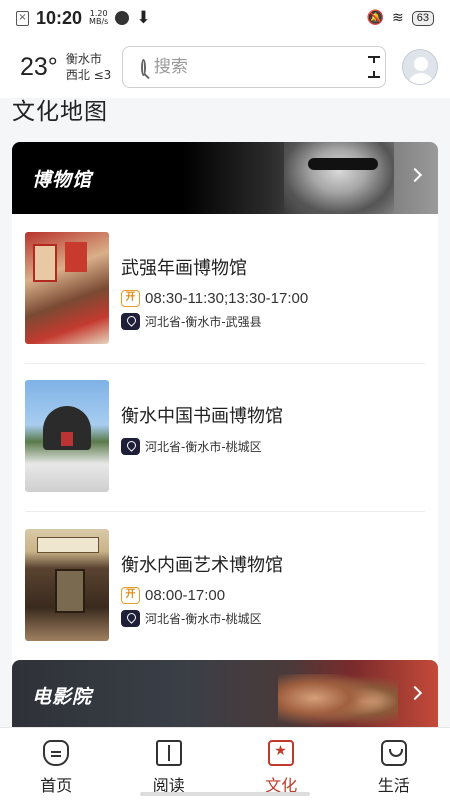 The width and height of the screenshot is (450, 800). Describe the element at coordinates (203, 322) in the screenshot. I see `museum-address: 河北省-衡水市-武强县` at that location.